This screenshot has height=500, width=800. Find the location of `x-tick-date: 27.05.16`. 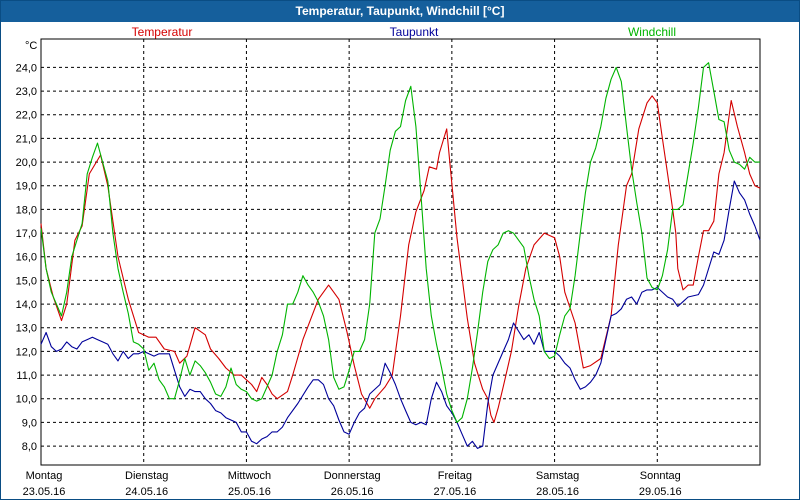

x-tick-date: 27.05.16 is located at coordinates (454, 492).